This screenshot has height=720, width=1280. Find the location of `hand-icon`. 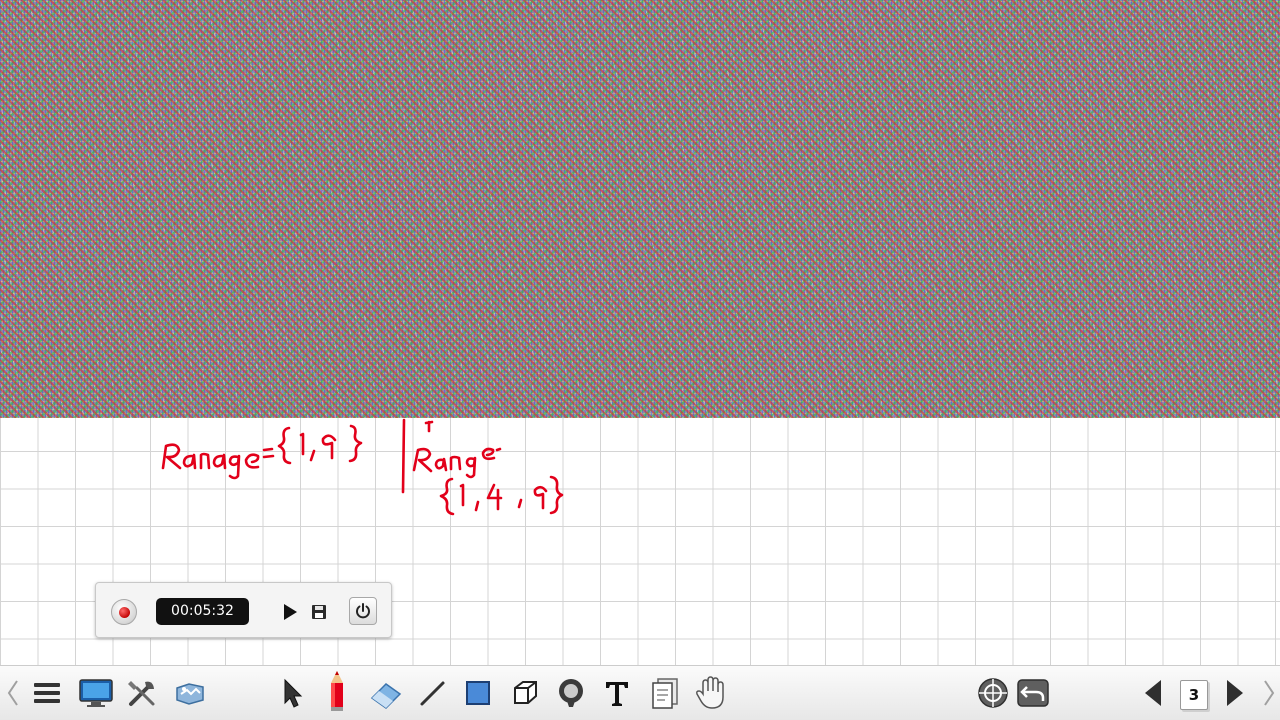

hand-icon is located at coordinates (710, 692).